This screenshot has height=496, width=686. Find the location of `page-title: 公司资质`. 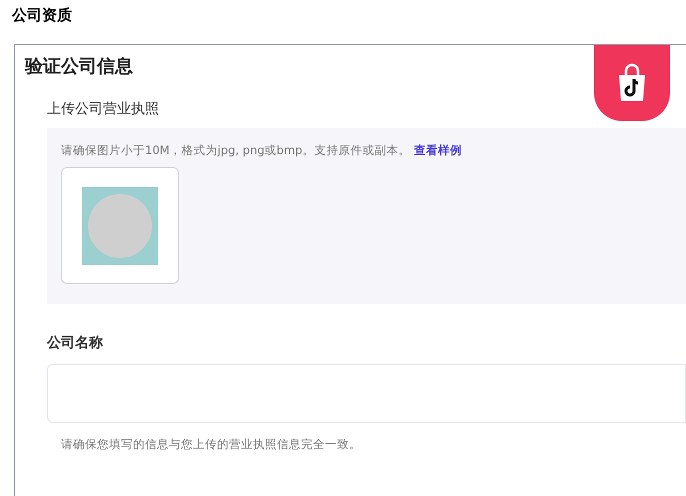

page-title: 公司资质 is located at coordinates (42, 15).